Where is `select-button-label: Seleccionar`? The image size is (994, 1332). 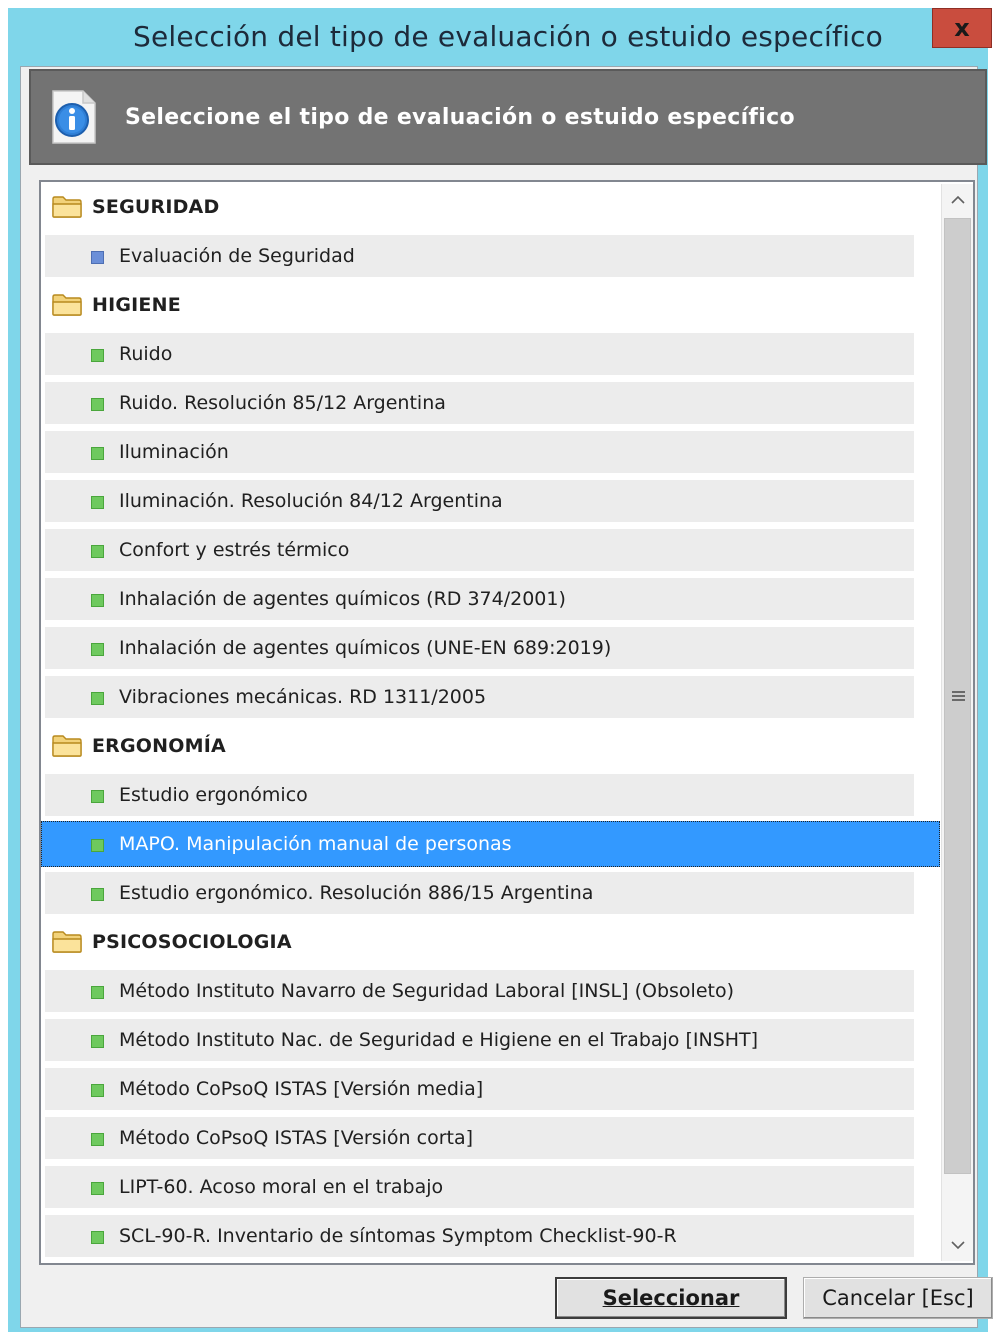
select-button-label: Seleccionar is located at coordinates (671, 1298).